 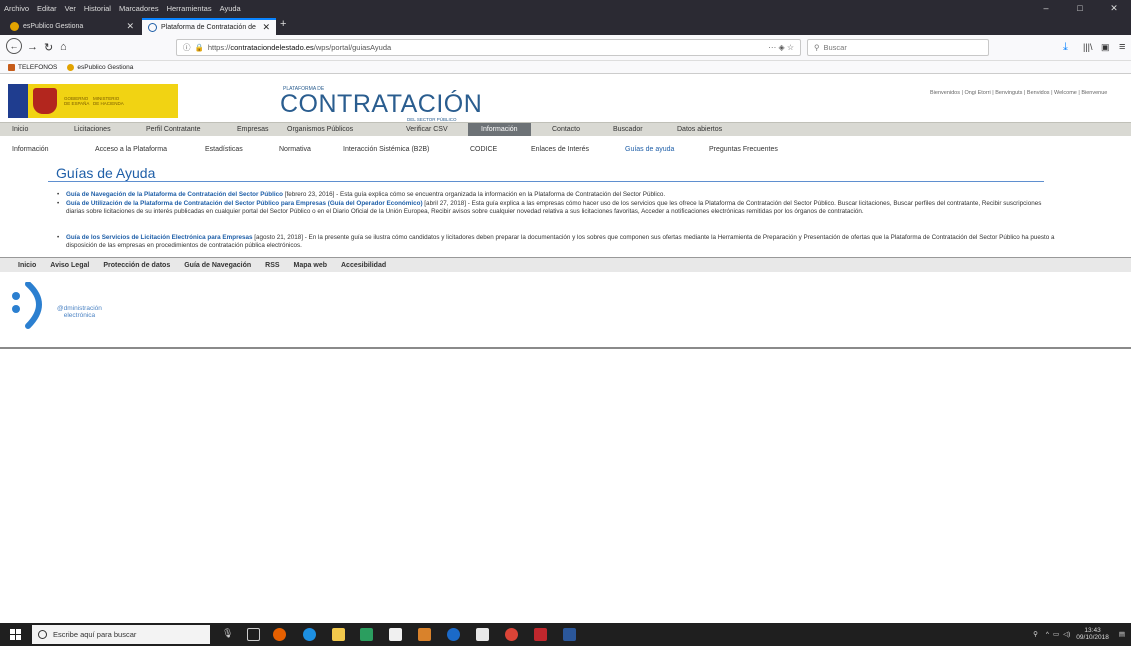 What do you see at coordinates (743, 149) in the screenshot?
I see `sub-menu-preguntas: Preguntas Frecuentes` at bounding box center [743, 149].